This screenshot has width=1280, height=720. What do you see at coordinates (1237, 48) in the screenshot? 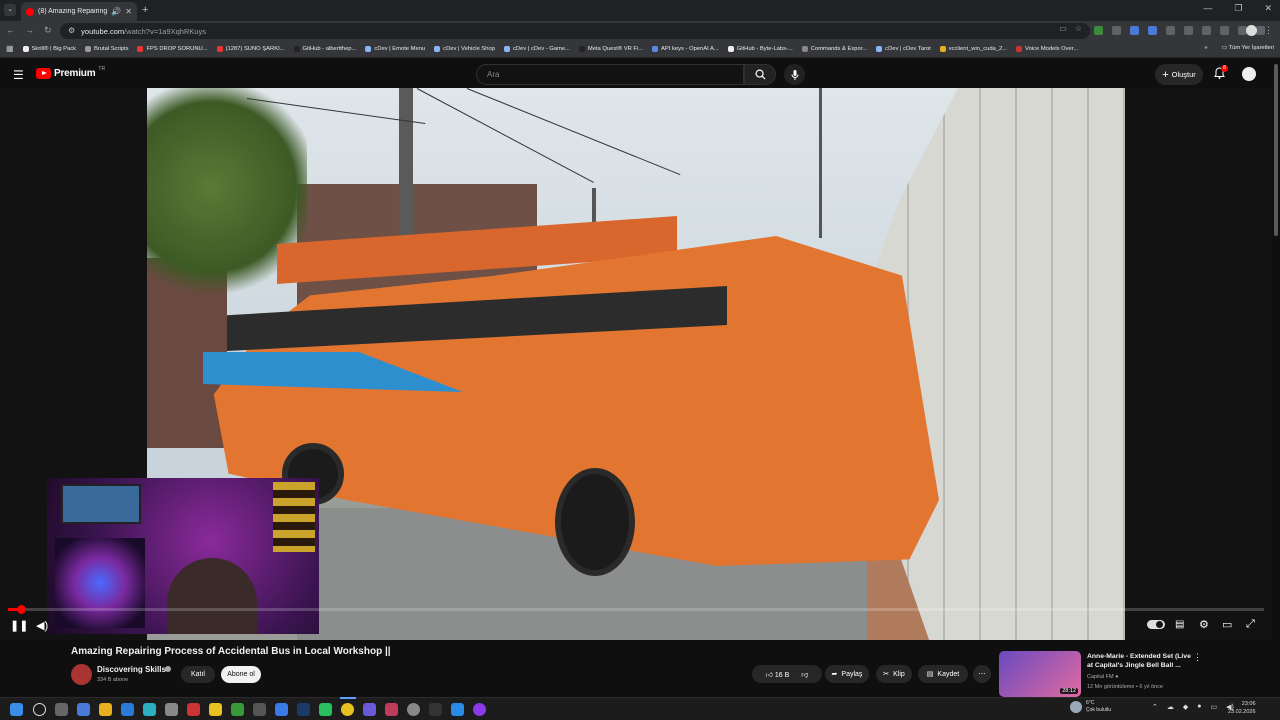
I see `all-bookmarks-folder: » ▭ Tüm Yer İşaretleri` at bounding box center [1237, 48].